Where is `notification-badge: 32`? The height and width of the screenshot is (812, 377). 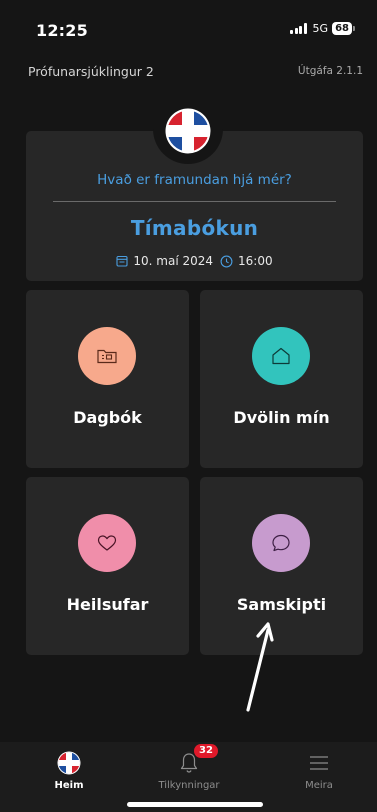
notification-badge: 32 is located at coordinates (206, 751).